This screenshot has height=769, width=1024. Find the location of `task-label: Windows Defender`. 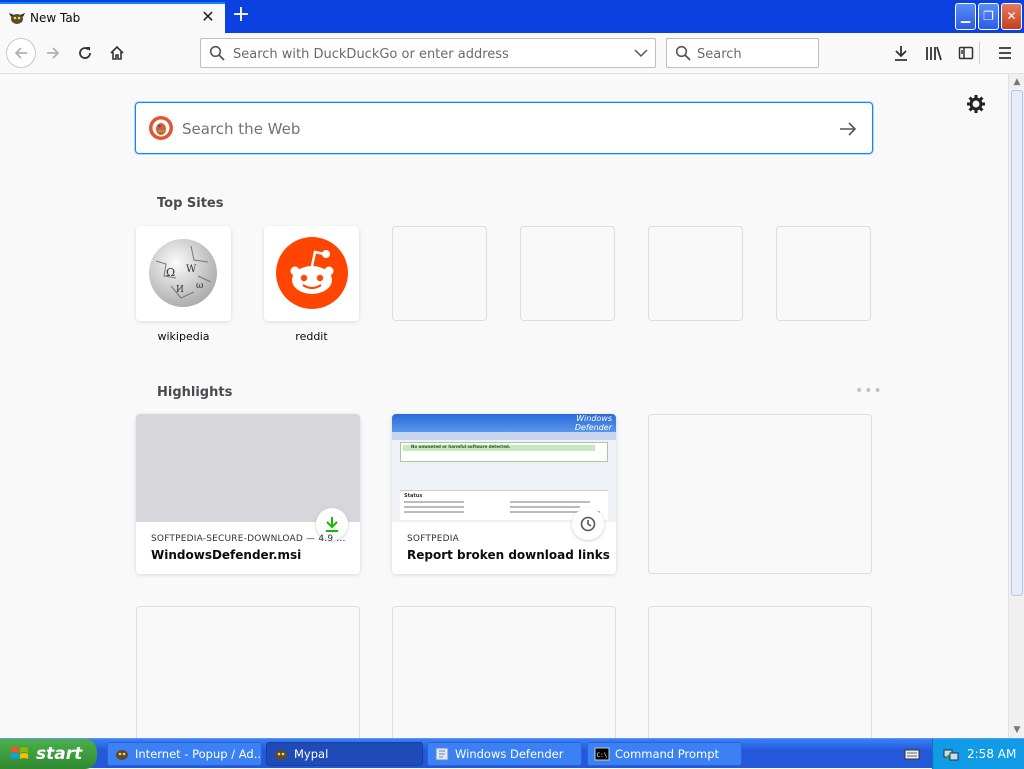

task-label: Windows Defender is located at coordinates (509, 754).